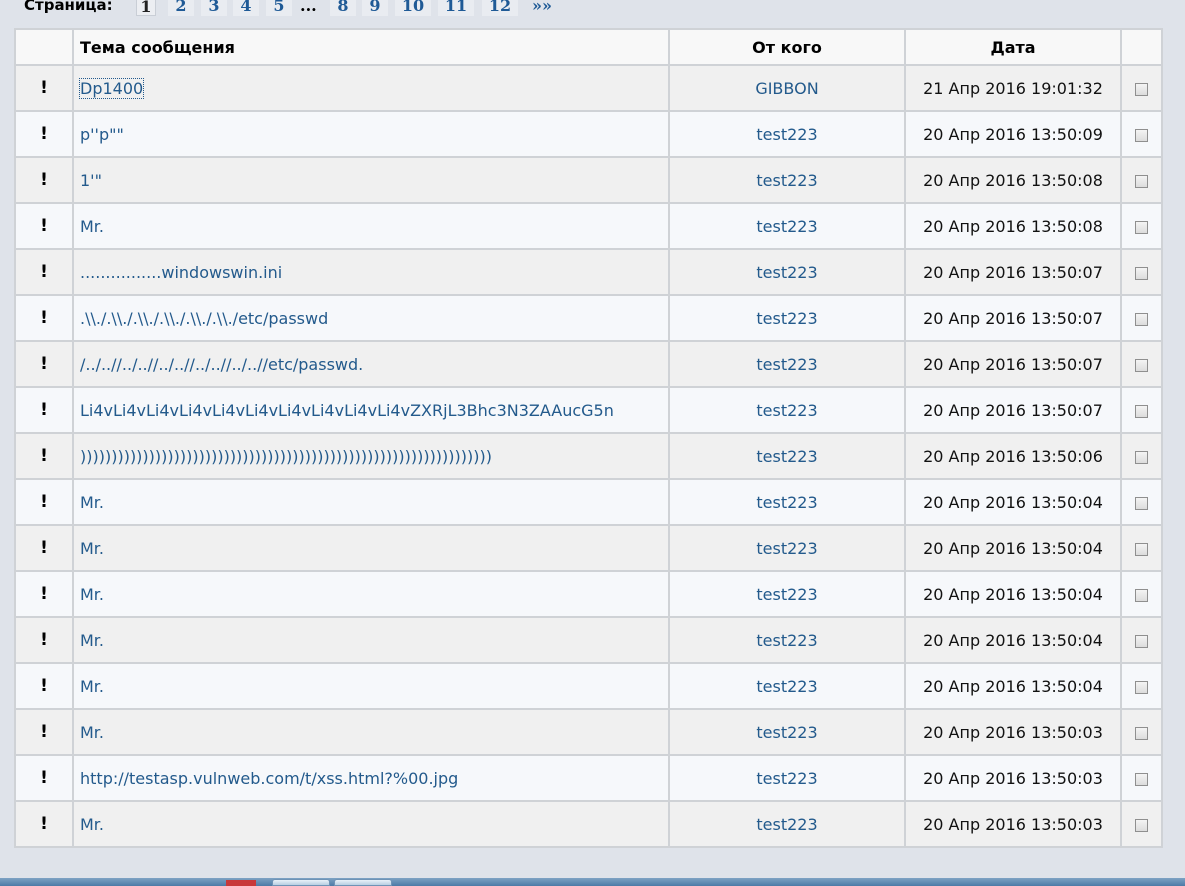 The image size is (1185, 886). What do you see at coordinates (787, 47) in the screenshot?
I see `from-column-header: От кого` at bounding box center [787, 47].